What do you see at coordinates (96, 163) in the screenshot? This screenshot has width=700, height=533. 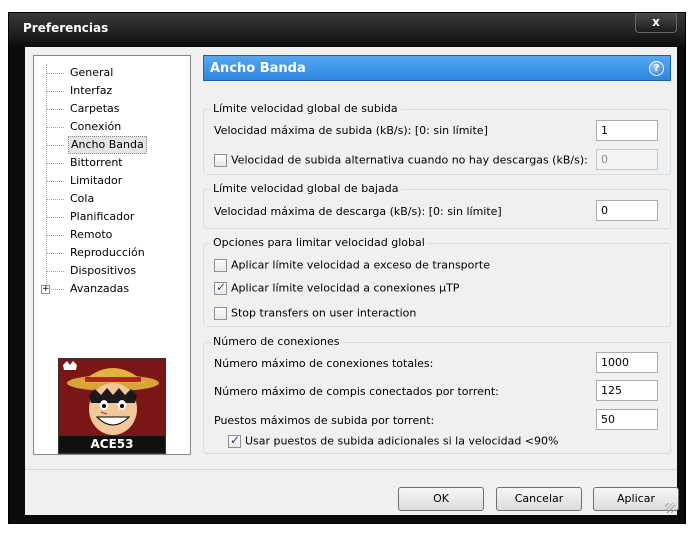 I see `nav-item-bittorrent: Bittorrent` at bounding box center [96, 163].